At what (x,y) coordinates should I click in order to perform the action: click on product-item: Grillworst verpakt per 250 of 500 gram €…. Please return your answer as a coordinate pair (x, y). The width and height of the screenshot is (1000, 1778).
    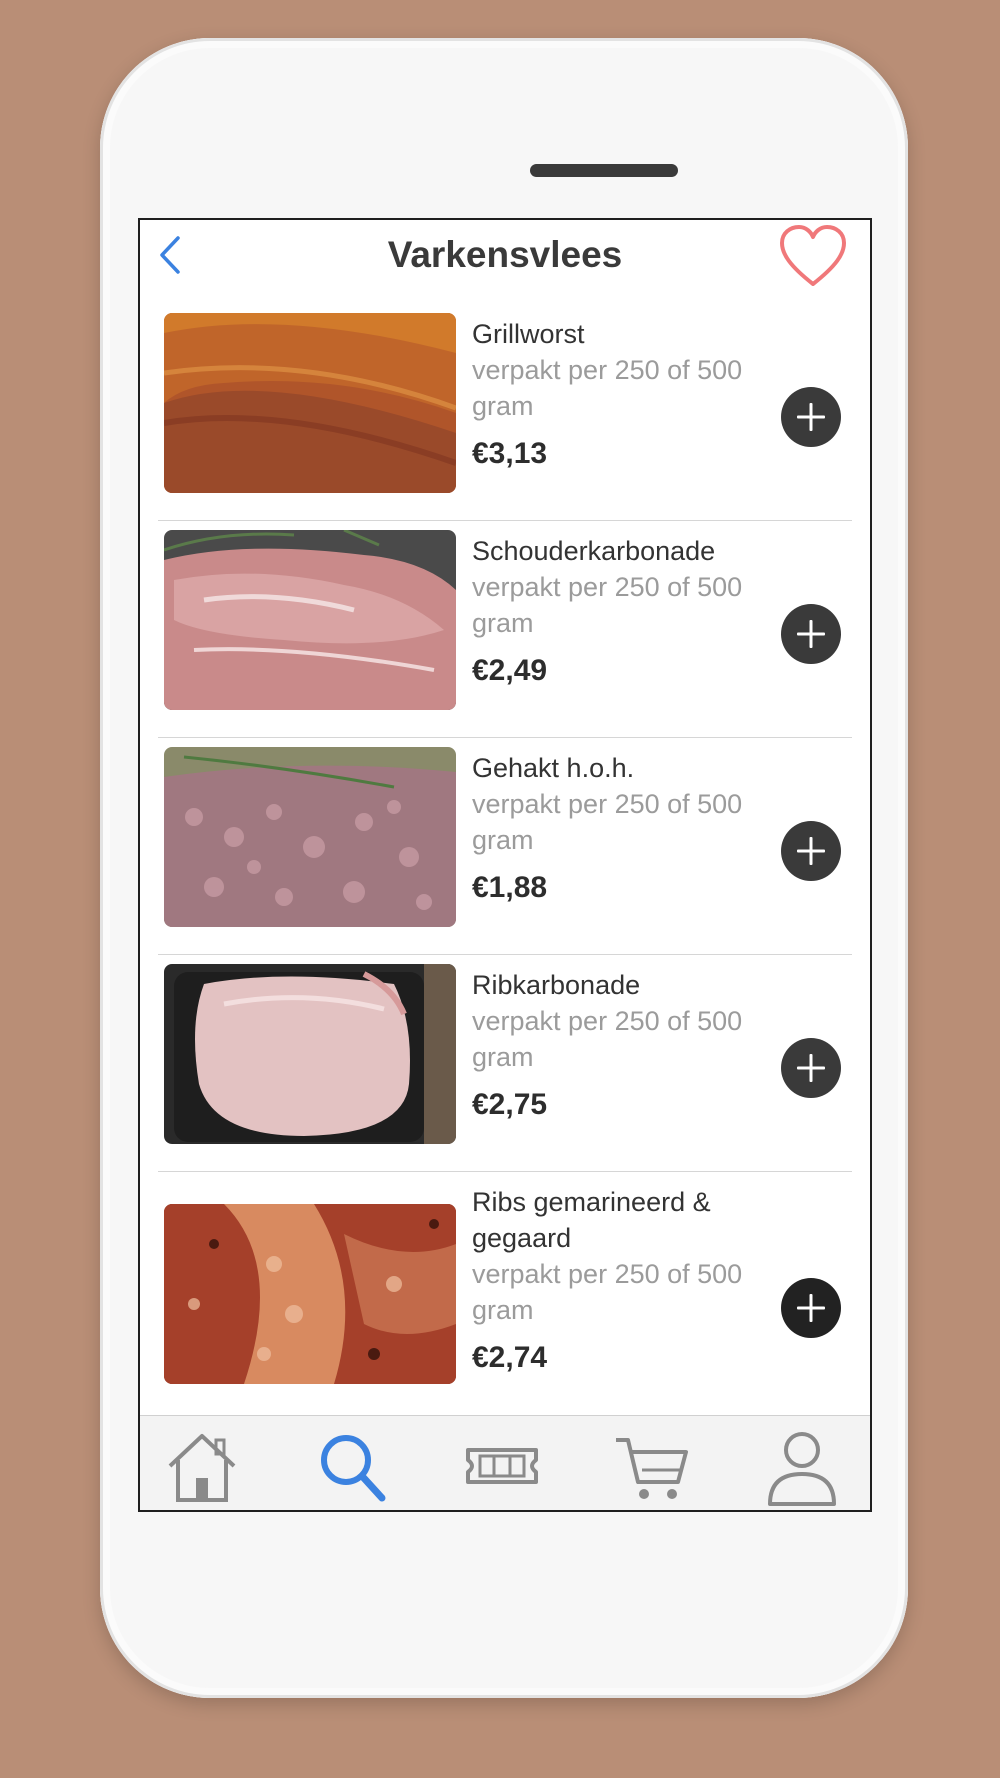
    Looking at the image, I should click on (505, 412).